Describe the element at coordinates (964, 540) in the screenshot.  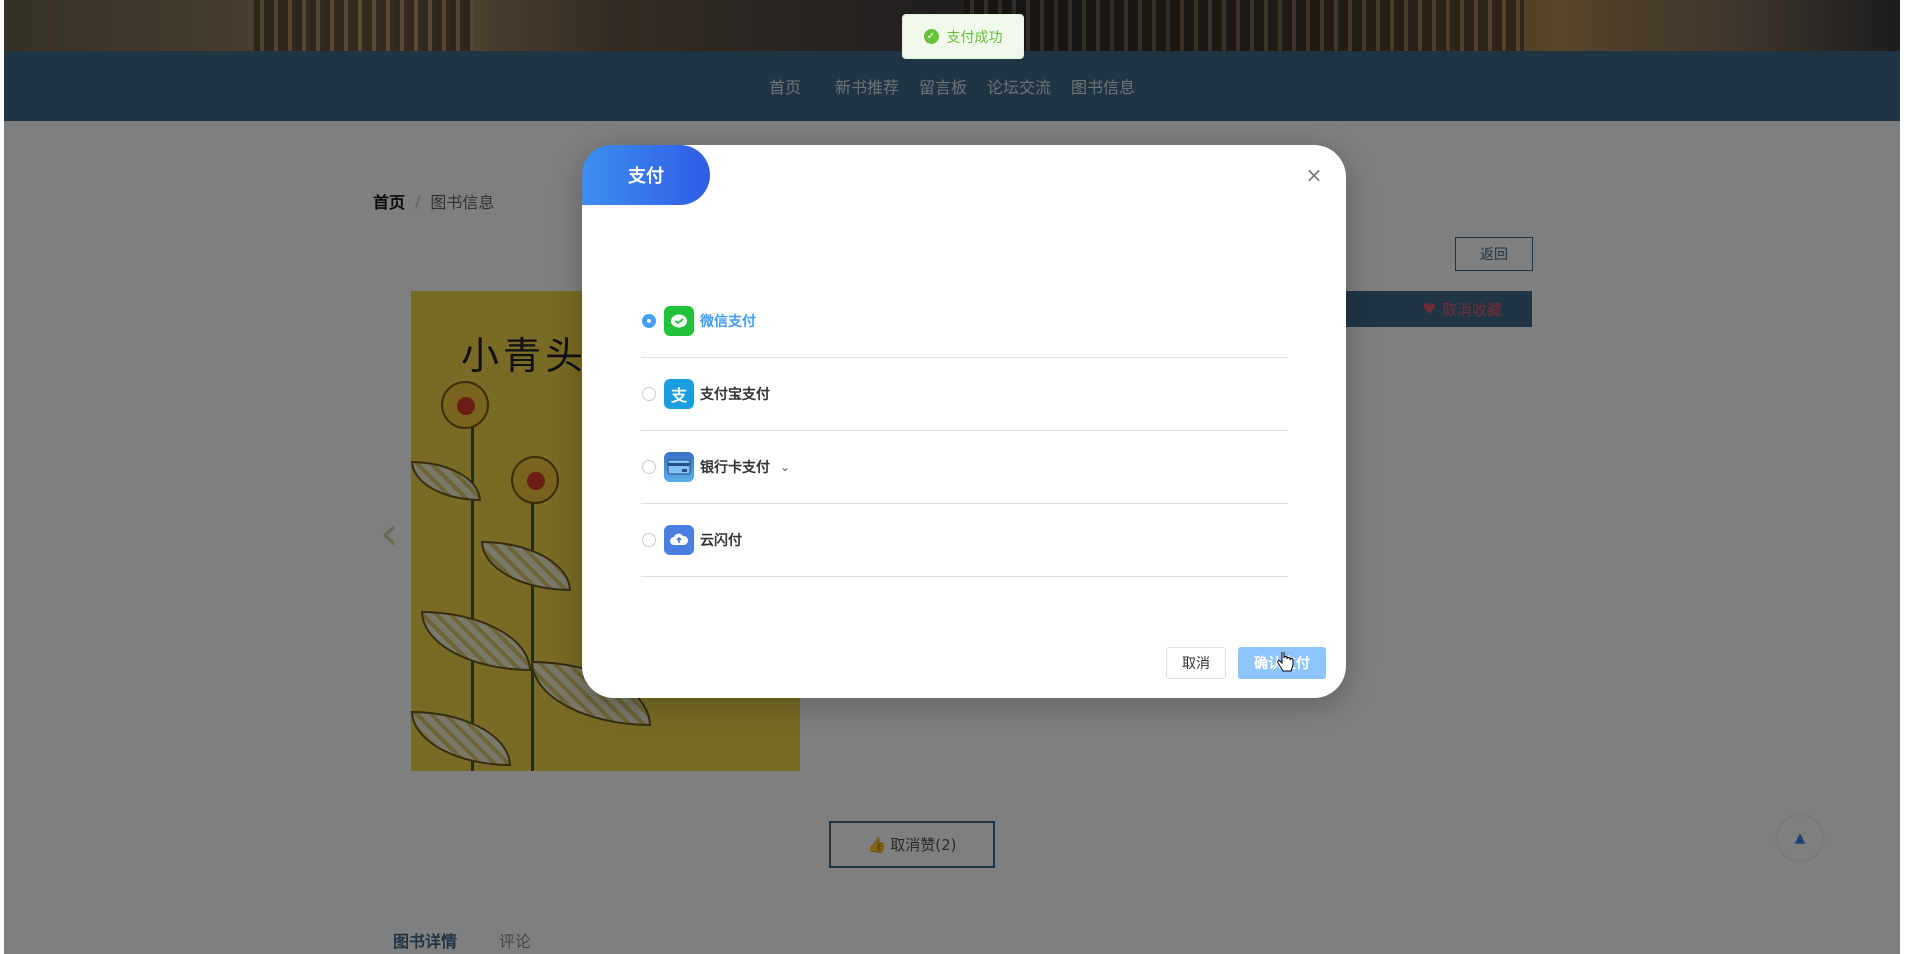
I see `payment-option-unionpay: 云闪付` at that location.